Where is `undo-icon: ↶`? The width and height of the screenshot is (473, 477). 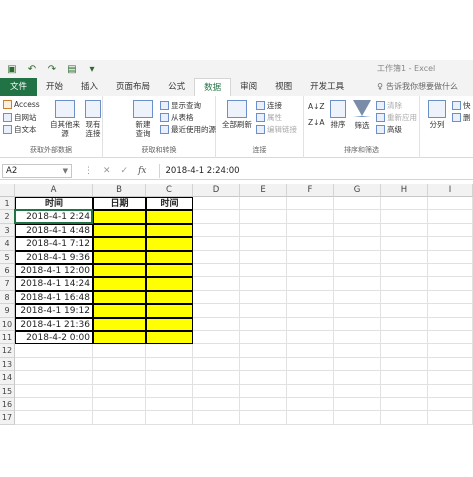
undo-icon: ↶ is located at coordinates (32, 69).